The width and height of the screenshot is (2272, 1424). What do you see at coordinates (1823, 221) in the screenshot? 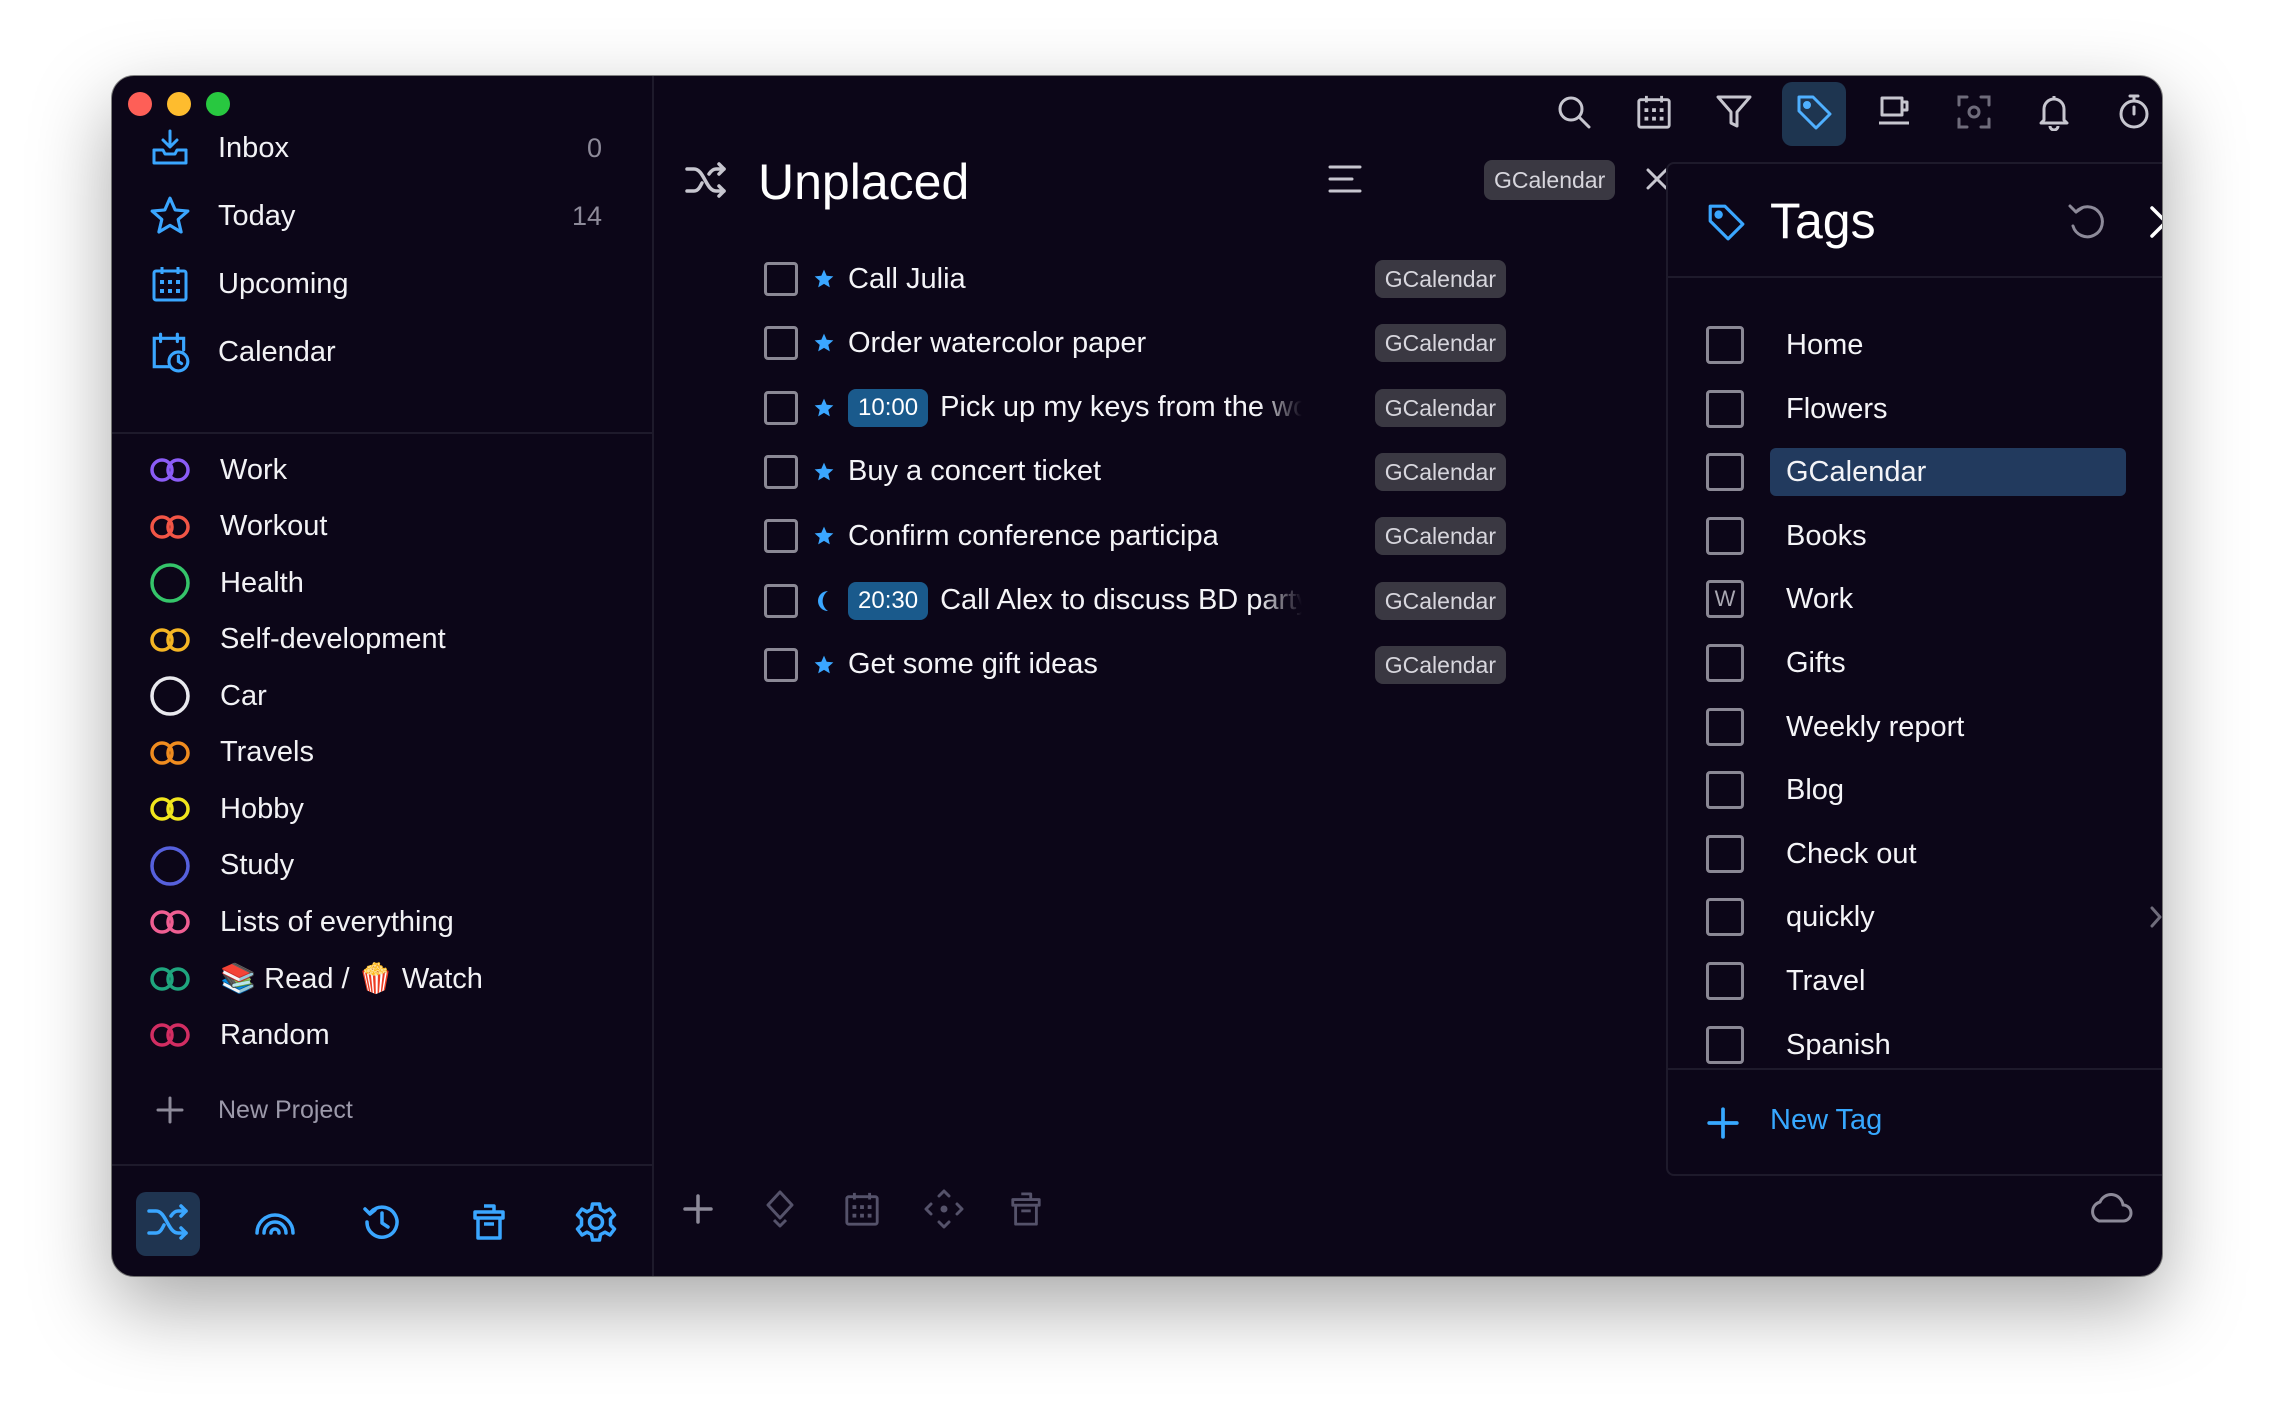
I see `tags-panel-title: Tags` at bounding box center [1823, 221].